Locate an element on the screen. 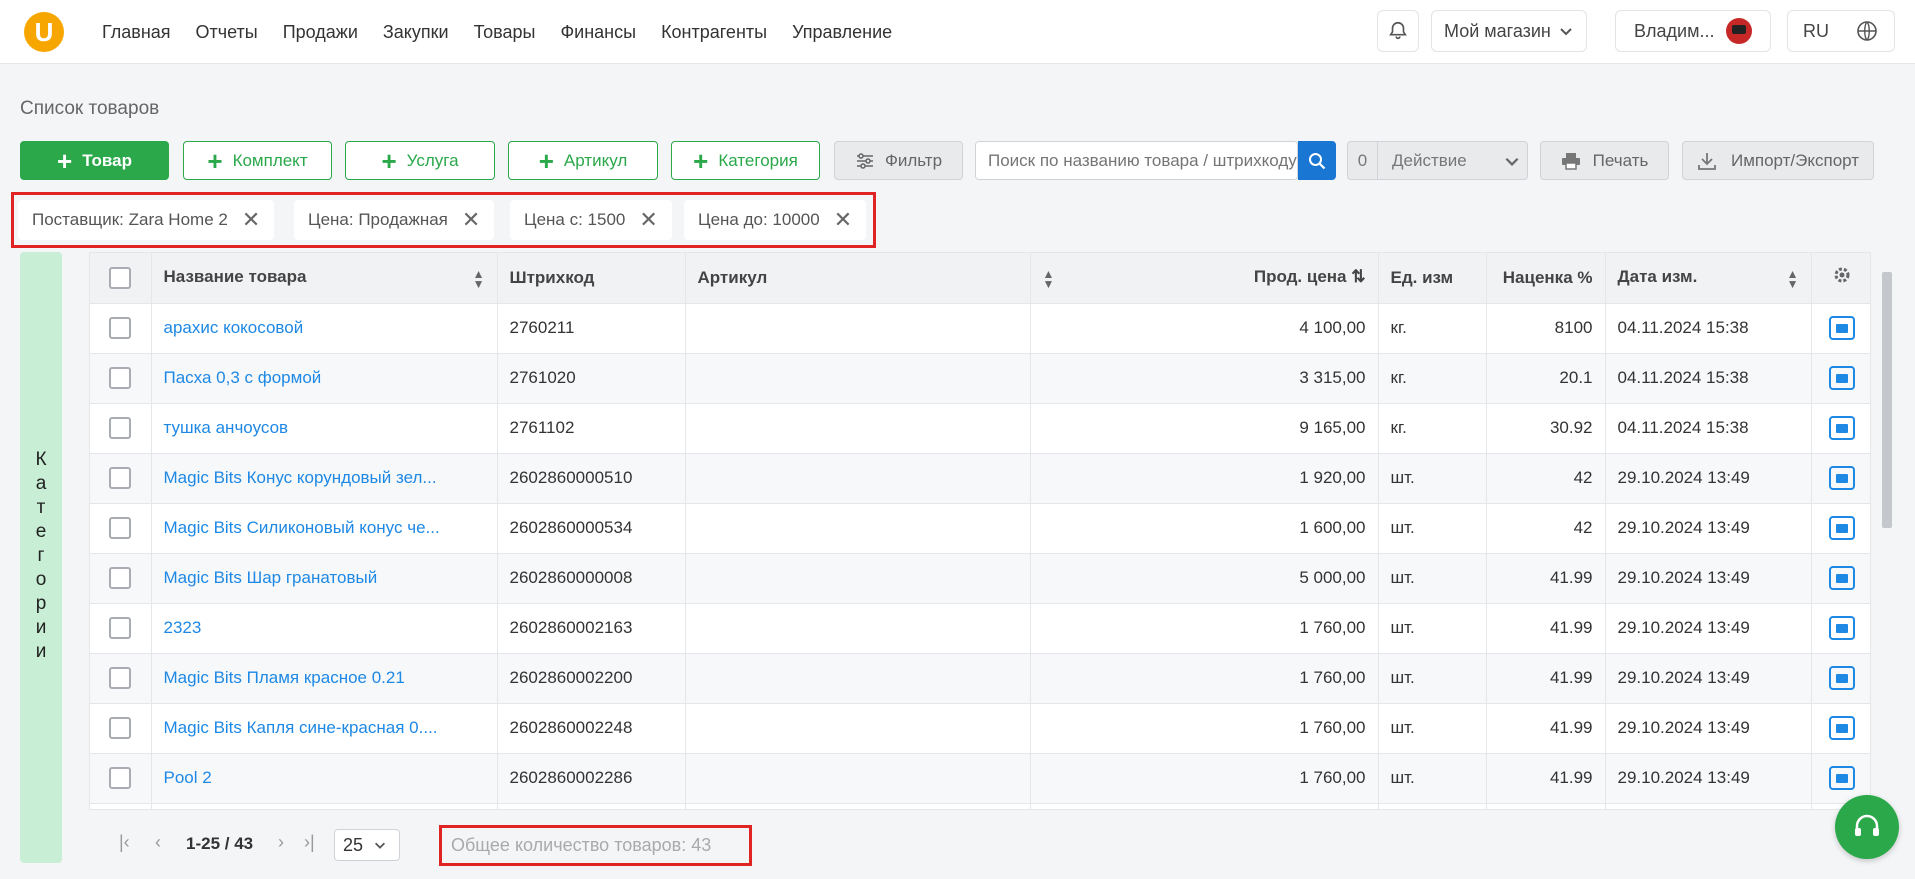 The width and height of the screenshot is (1915, 879). product-name-link: 2323 is located at coordinates (324, 628).